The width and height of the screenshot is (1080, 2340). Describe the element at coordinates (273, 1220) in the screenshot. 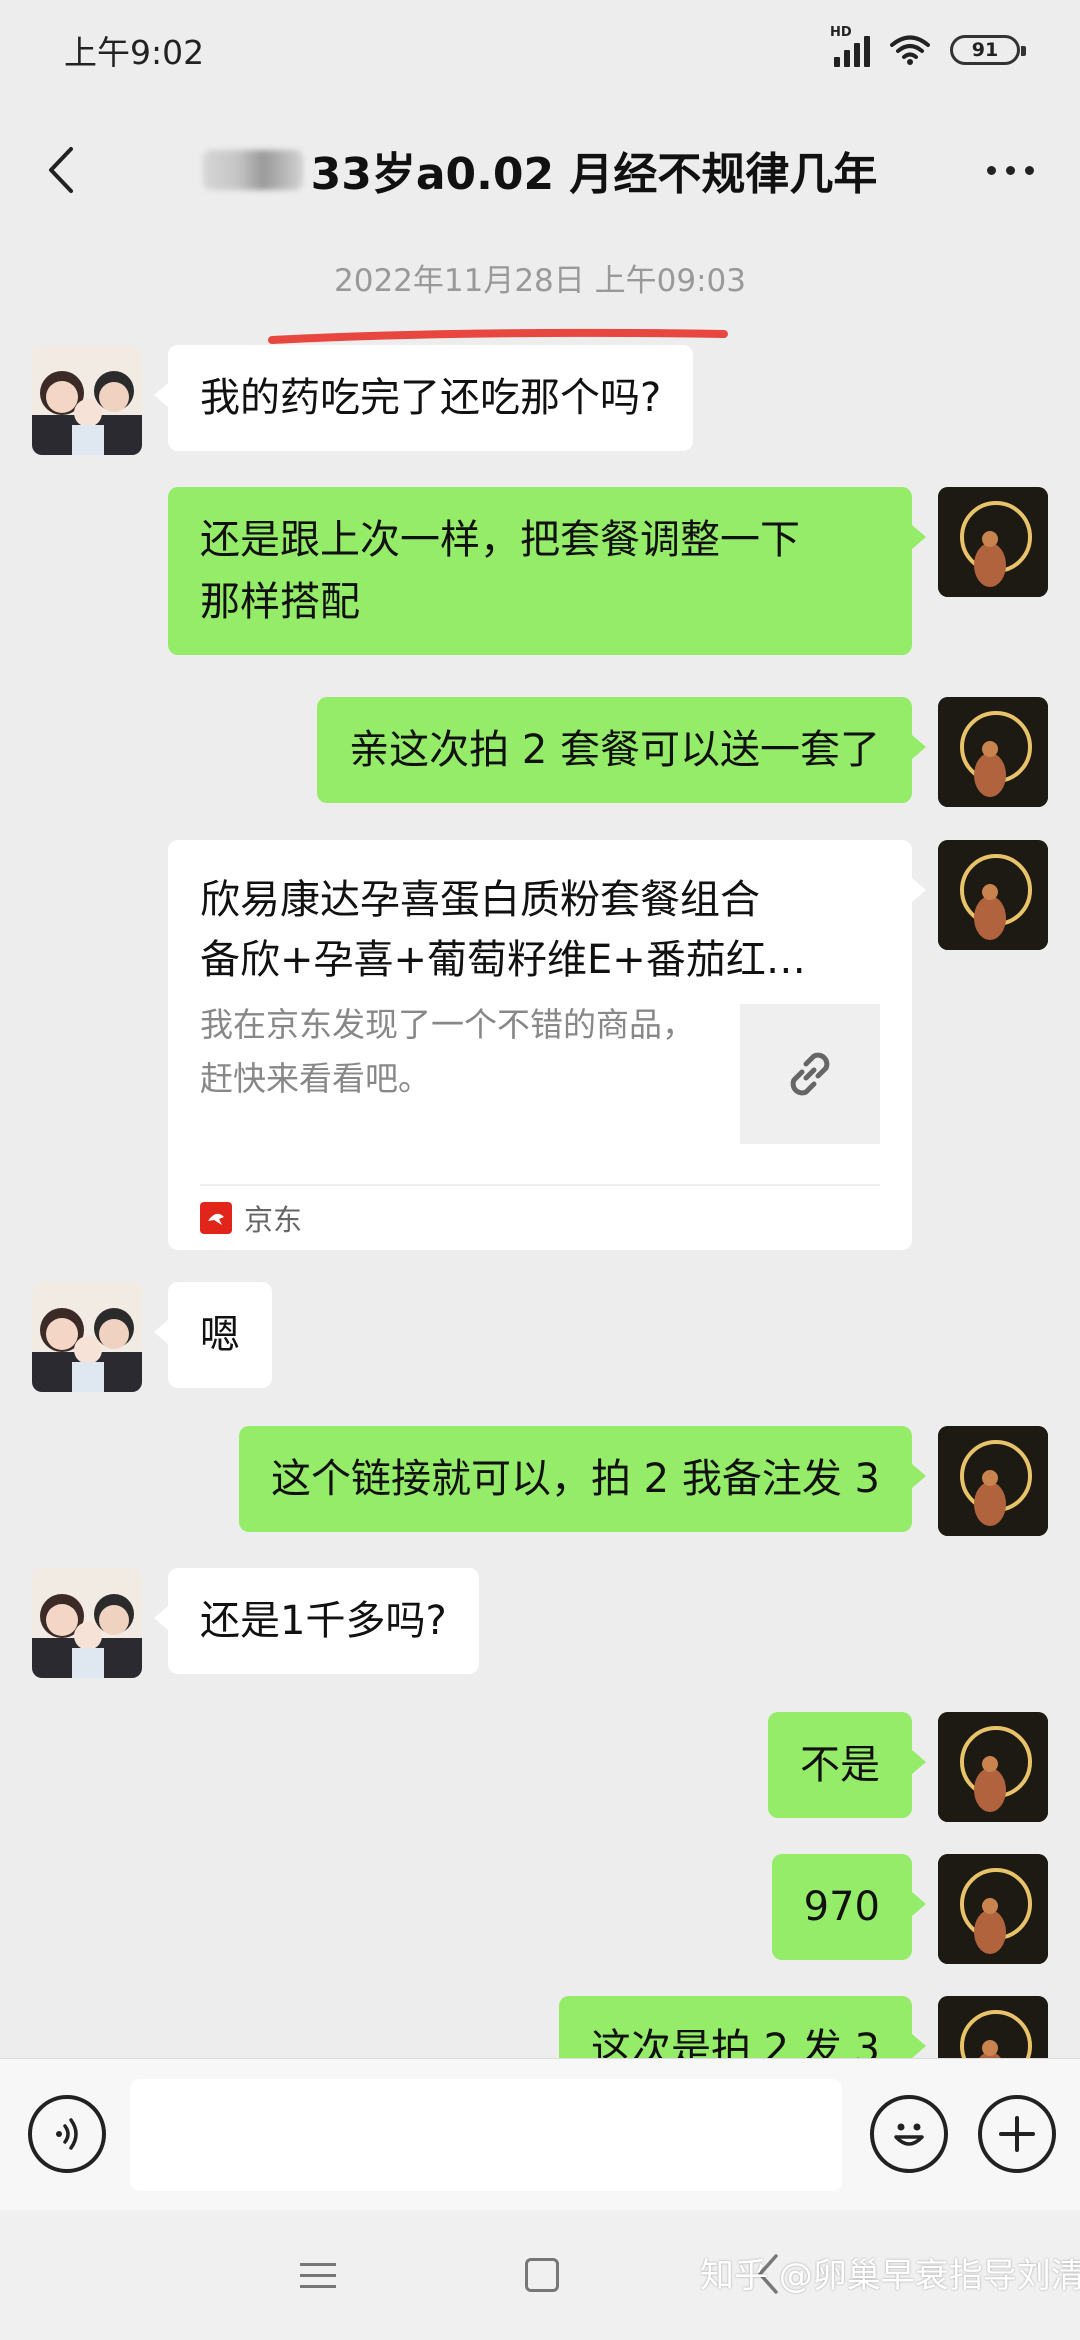

I see `link-card-source: 京东` at that location.